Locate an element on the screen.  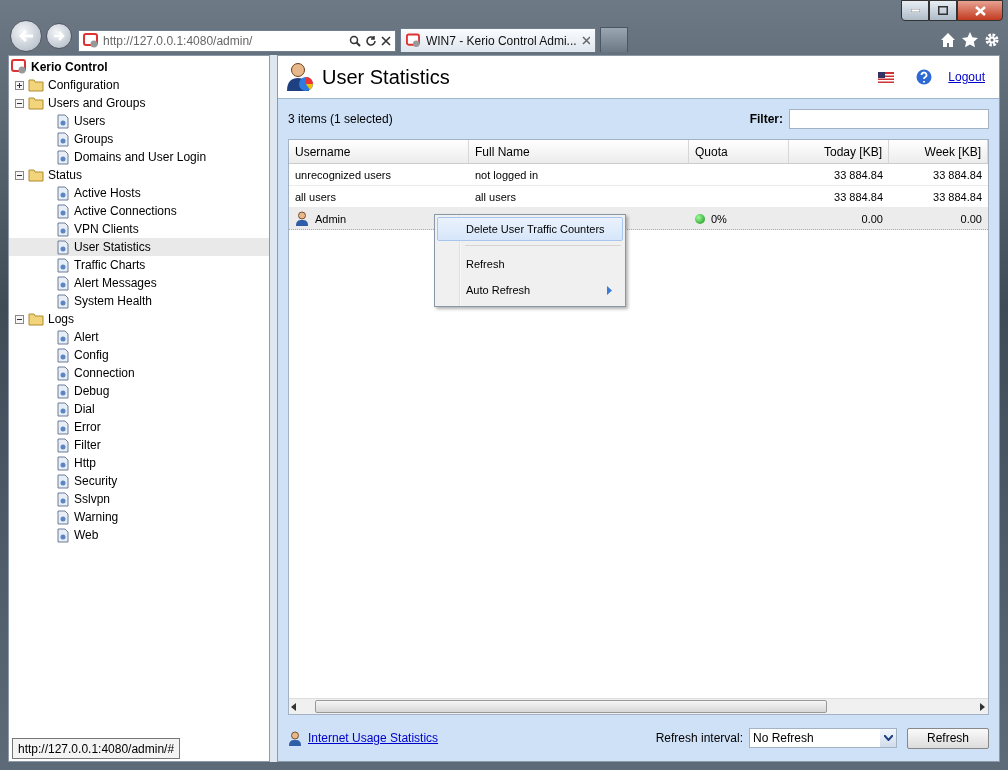
back-button is located at coordinates (26, 36).